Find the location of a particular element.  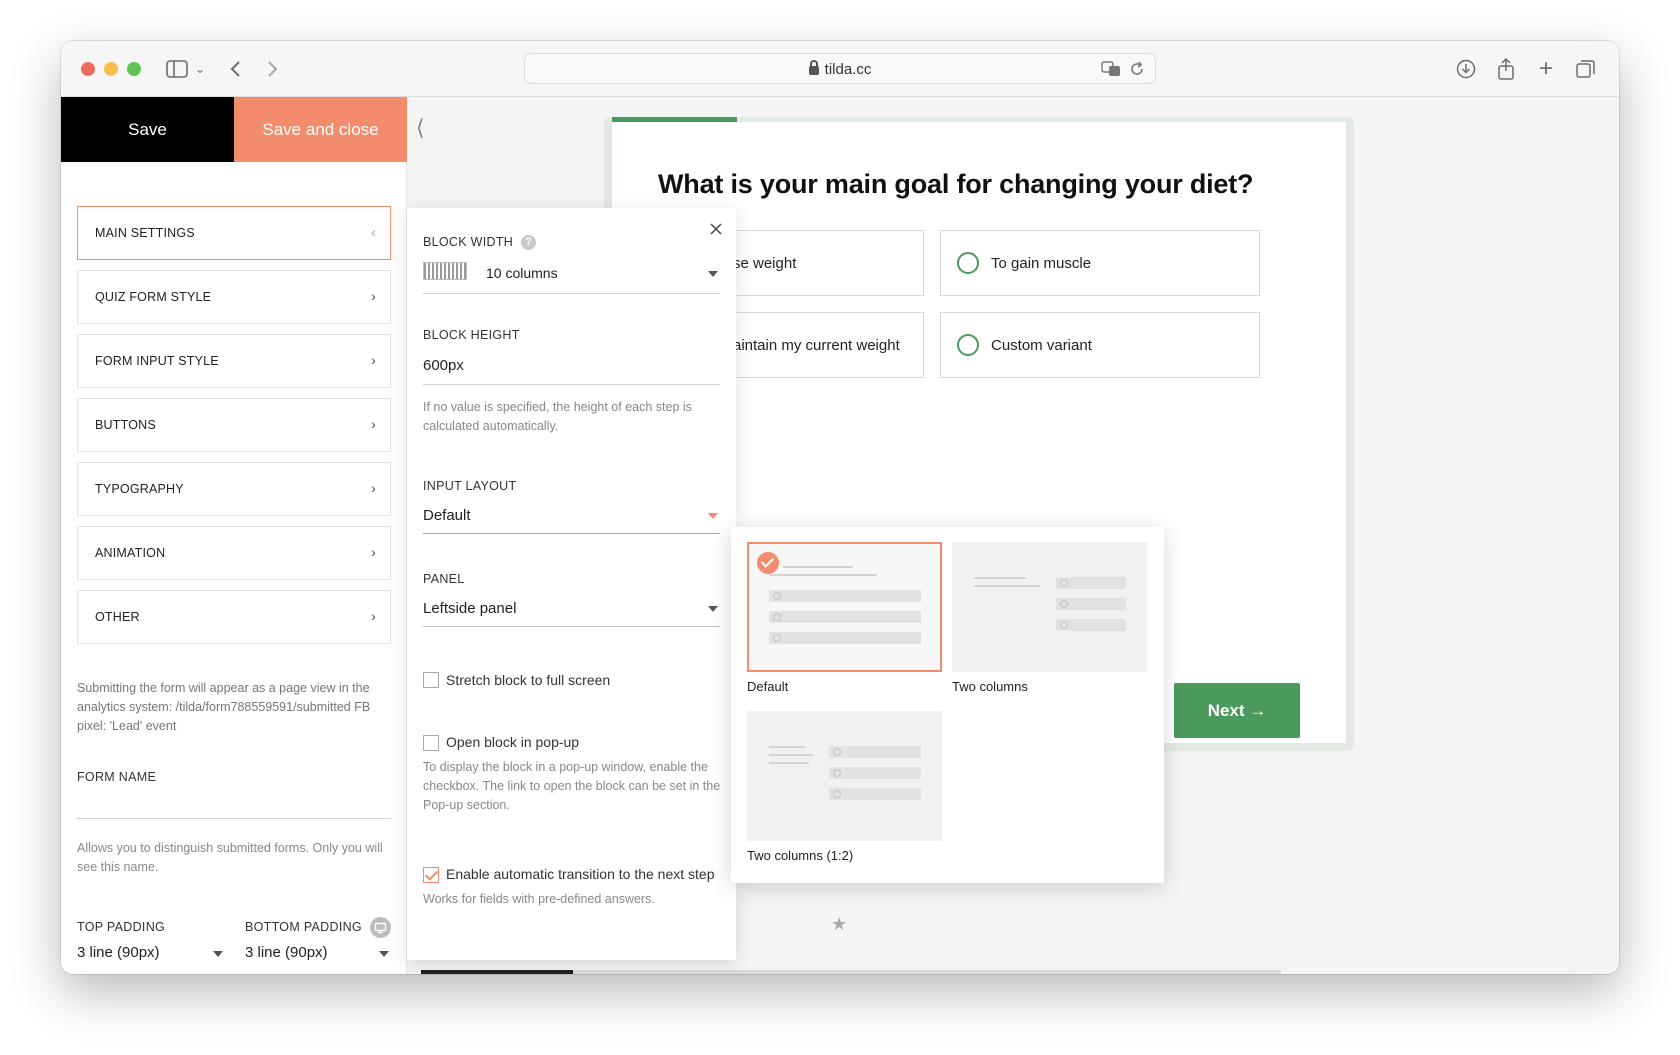

browser-toolbar: ⌄ tilda.cc + is located at coordinates (840, 69).